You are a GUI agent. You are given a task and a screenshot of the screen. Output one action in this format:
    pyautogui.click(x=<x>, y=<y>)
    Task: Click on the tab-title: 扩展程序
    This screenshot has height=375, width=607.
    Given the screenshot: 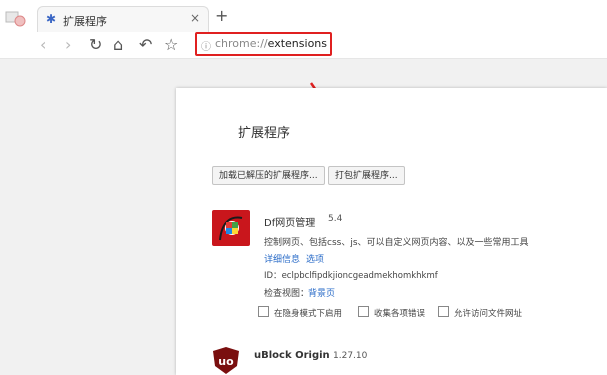 What is the action you would take?
    pyautogui.click(x=85, y=21)
    